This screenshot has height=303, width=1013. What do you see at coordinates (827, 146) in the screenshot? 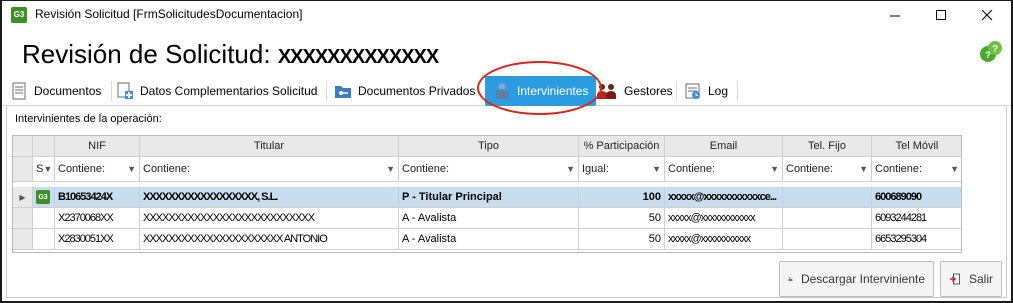
I see `column-header-tel-fijo: Tel. Fijo` at bounding box center [827, 146].